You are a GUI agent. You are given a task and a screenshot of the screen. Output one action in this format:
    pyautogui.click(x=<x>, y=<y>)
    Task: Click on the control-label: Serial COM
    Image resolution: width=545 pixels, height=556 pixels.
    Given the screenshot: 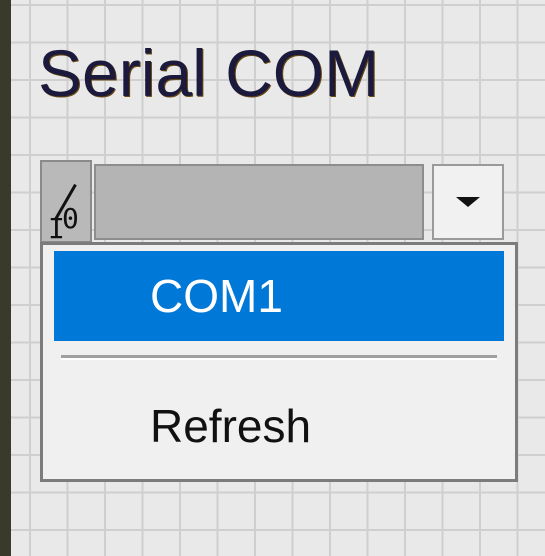 What is the action you would take?
    pyautogui.click(x=209, y=73)
    